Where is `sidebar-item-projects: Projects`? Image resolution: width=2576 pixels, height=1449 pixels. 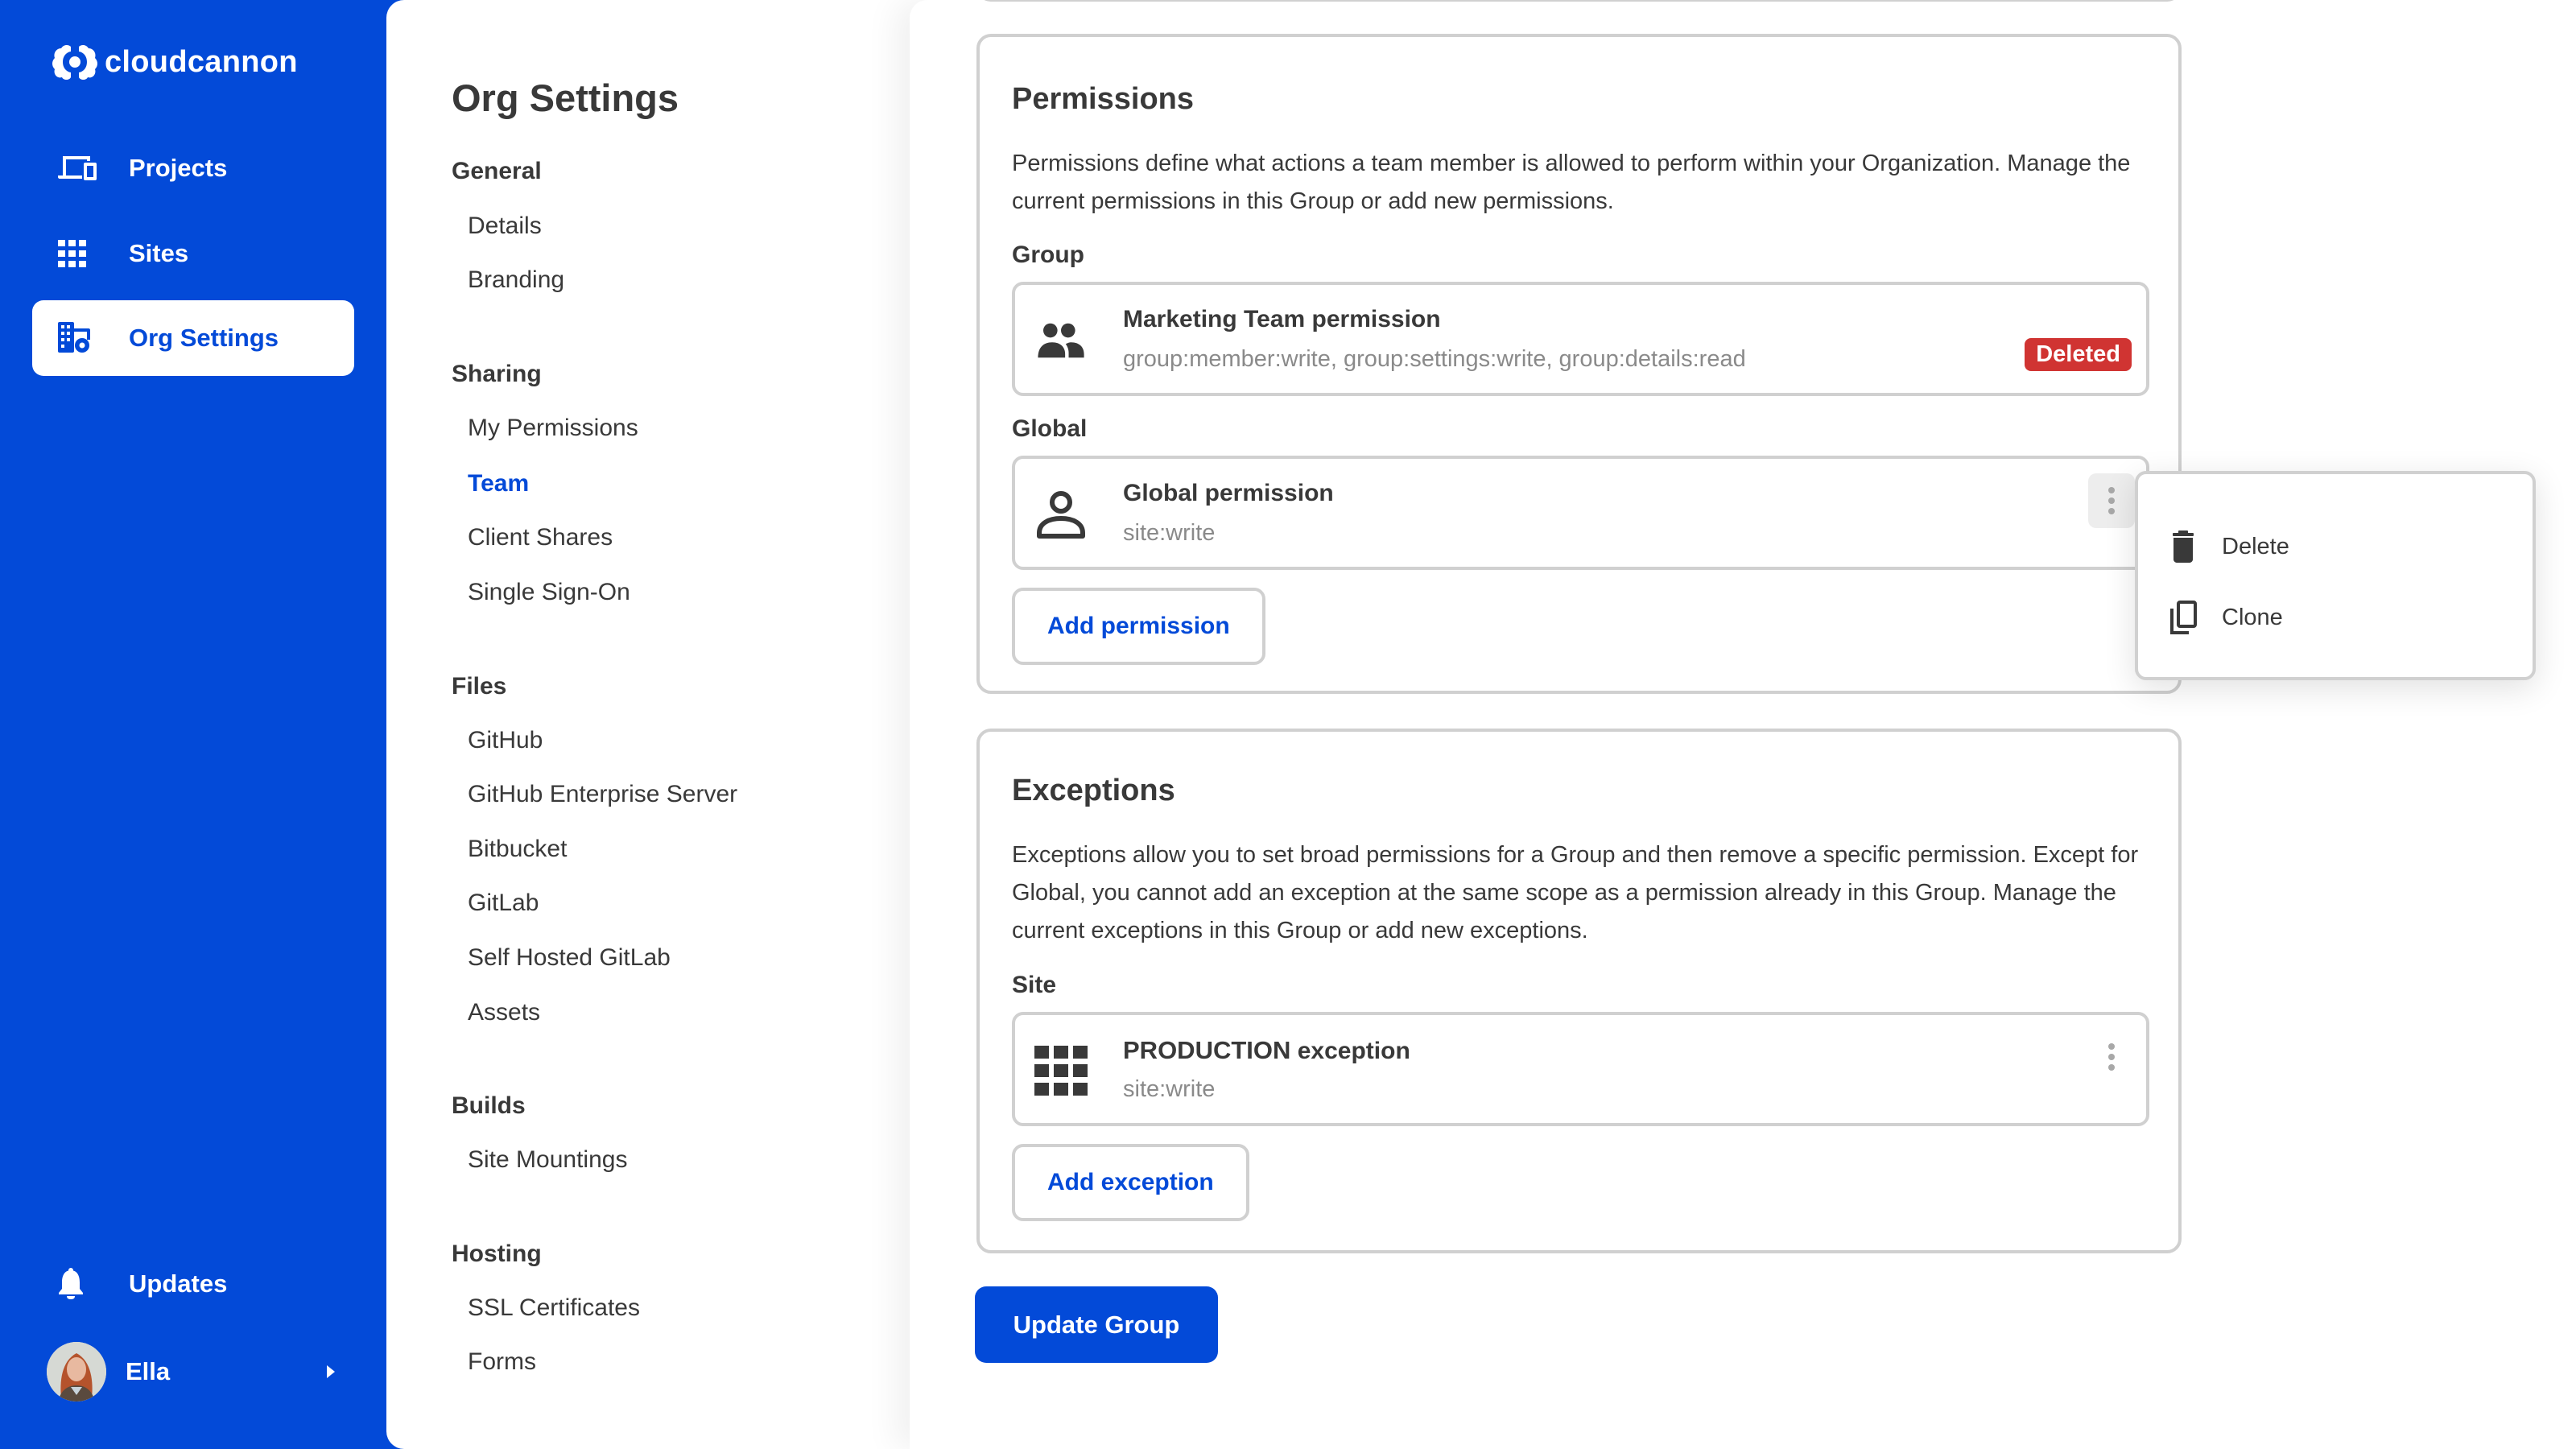 sidebar-item-projects: Projects is located at coordinates (193, 168).